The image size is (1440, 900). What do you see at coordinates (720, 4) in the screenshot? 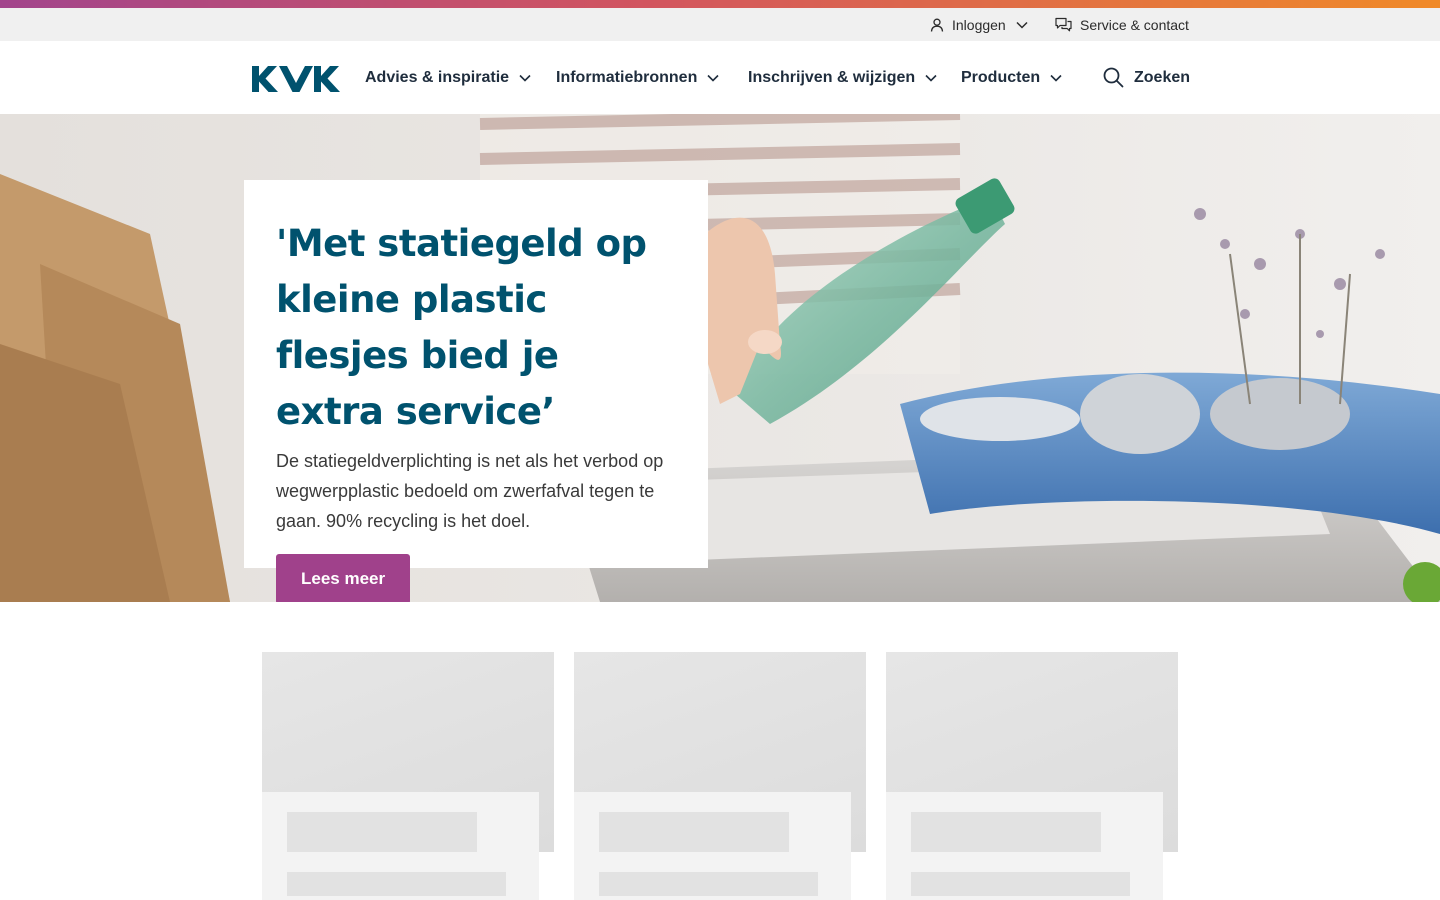
I see `brand-stripe` at bounding box center [720, 4].